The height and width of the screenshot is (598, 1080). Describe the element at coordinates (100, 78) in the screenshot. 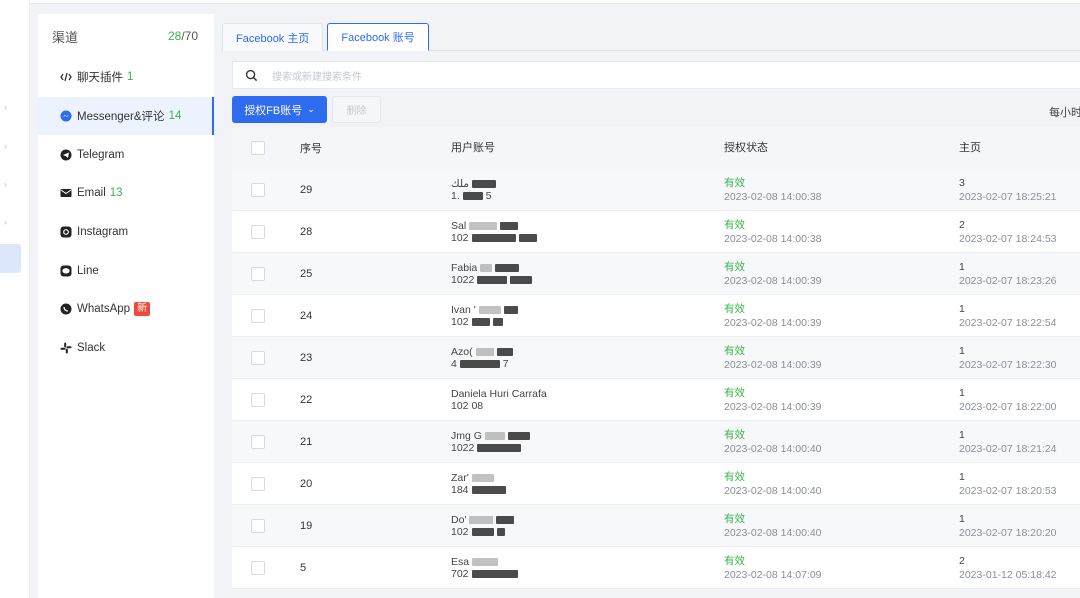

I see `channel-label: 聊天插件` at that location.